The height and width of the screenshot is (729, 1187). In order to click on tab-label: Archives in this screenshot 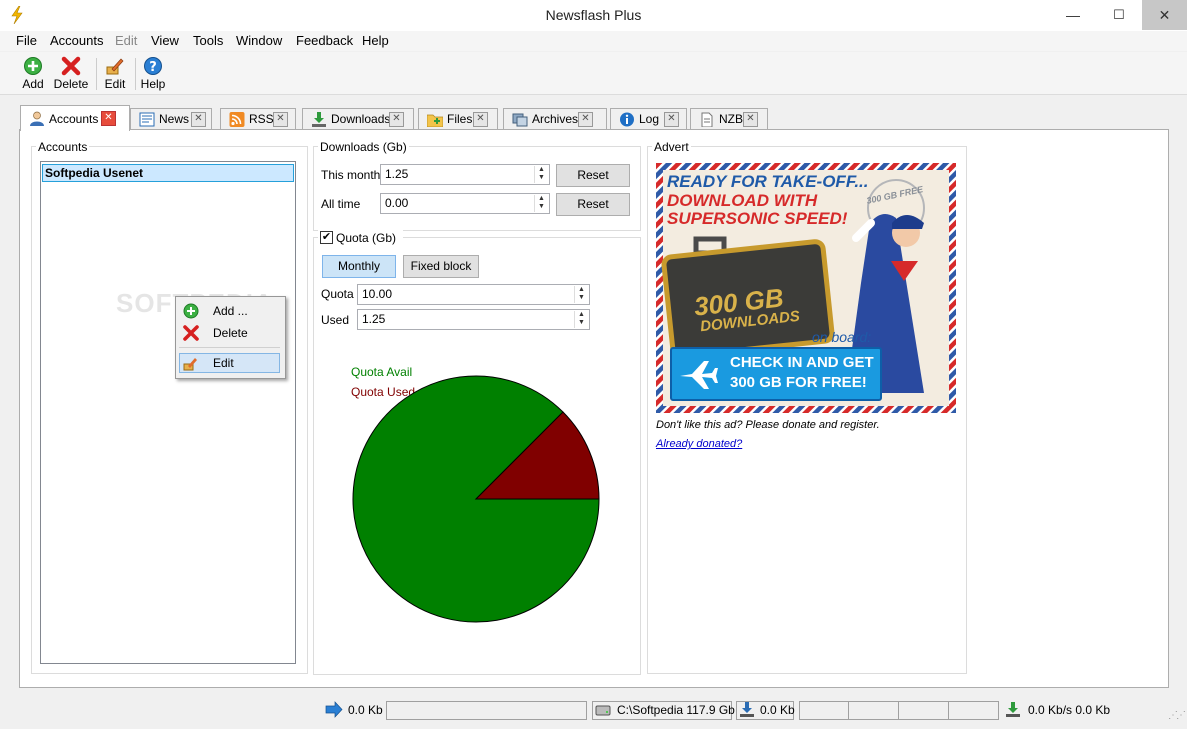, I will do `click(555, 119)`.